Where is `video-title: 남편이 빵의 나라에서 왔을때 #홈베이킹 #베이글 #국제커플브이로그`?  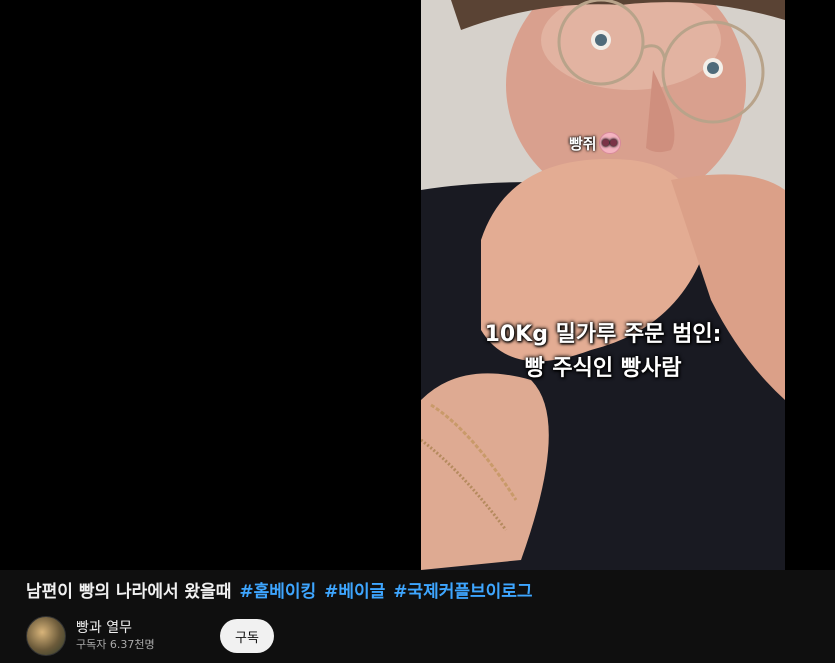
video-title: 남편이 빵의 나라에서 왔을때 #홈베이킹 #베이글 #국제커플브이로그 is located at coordinates (421, 592).